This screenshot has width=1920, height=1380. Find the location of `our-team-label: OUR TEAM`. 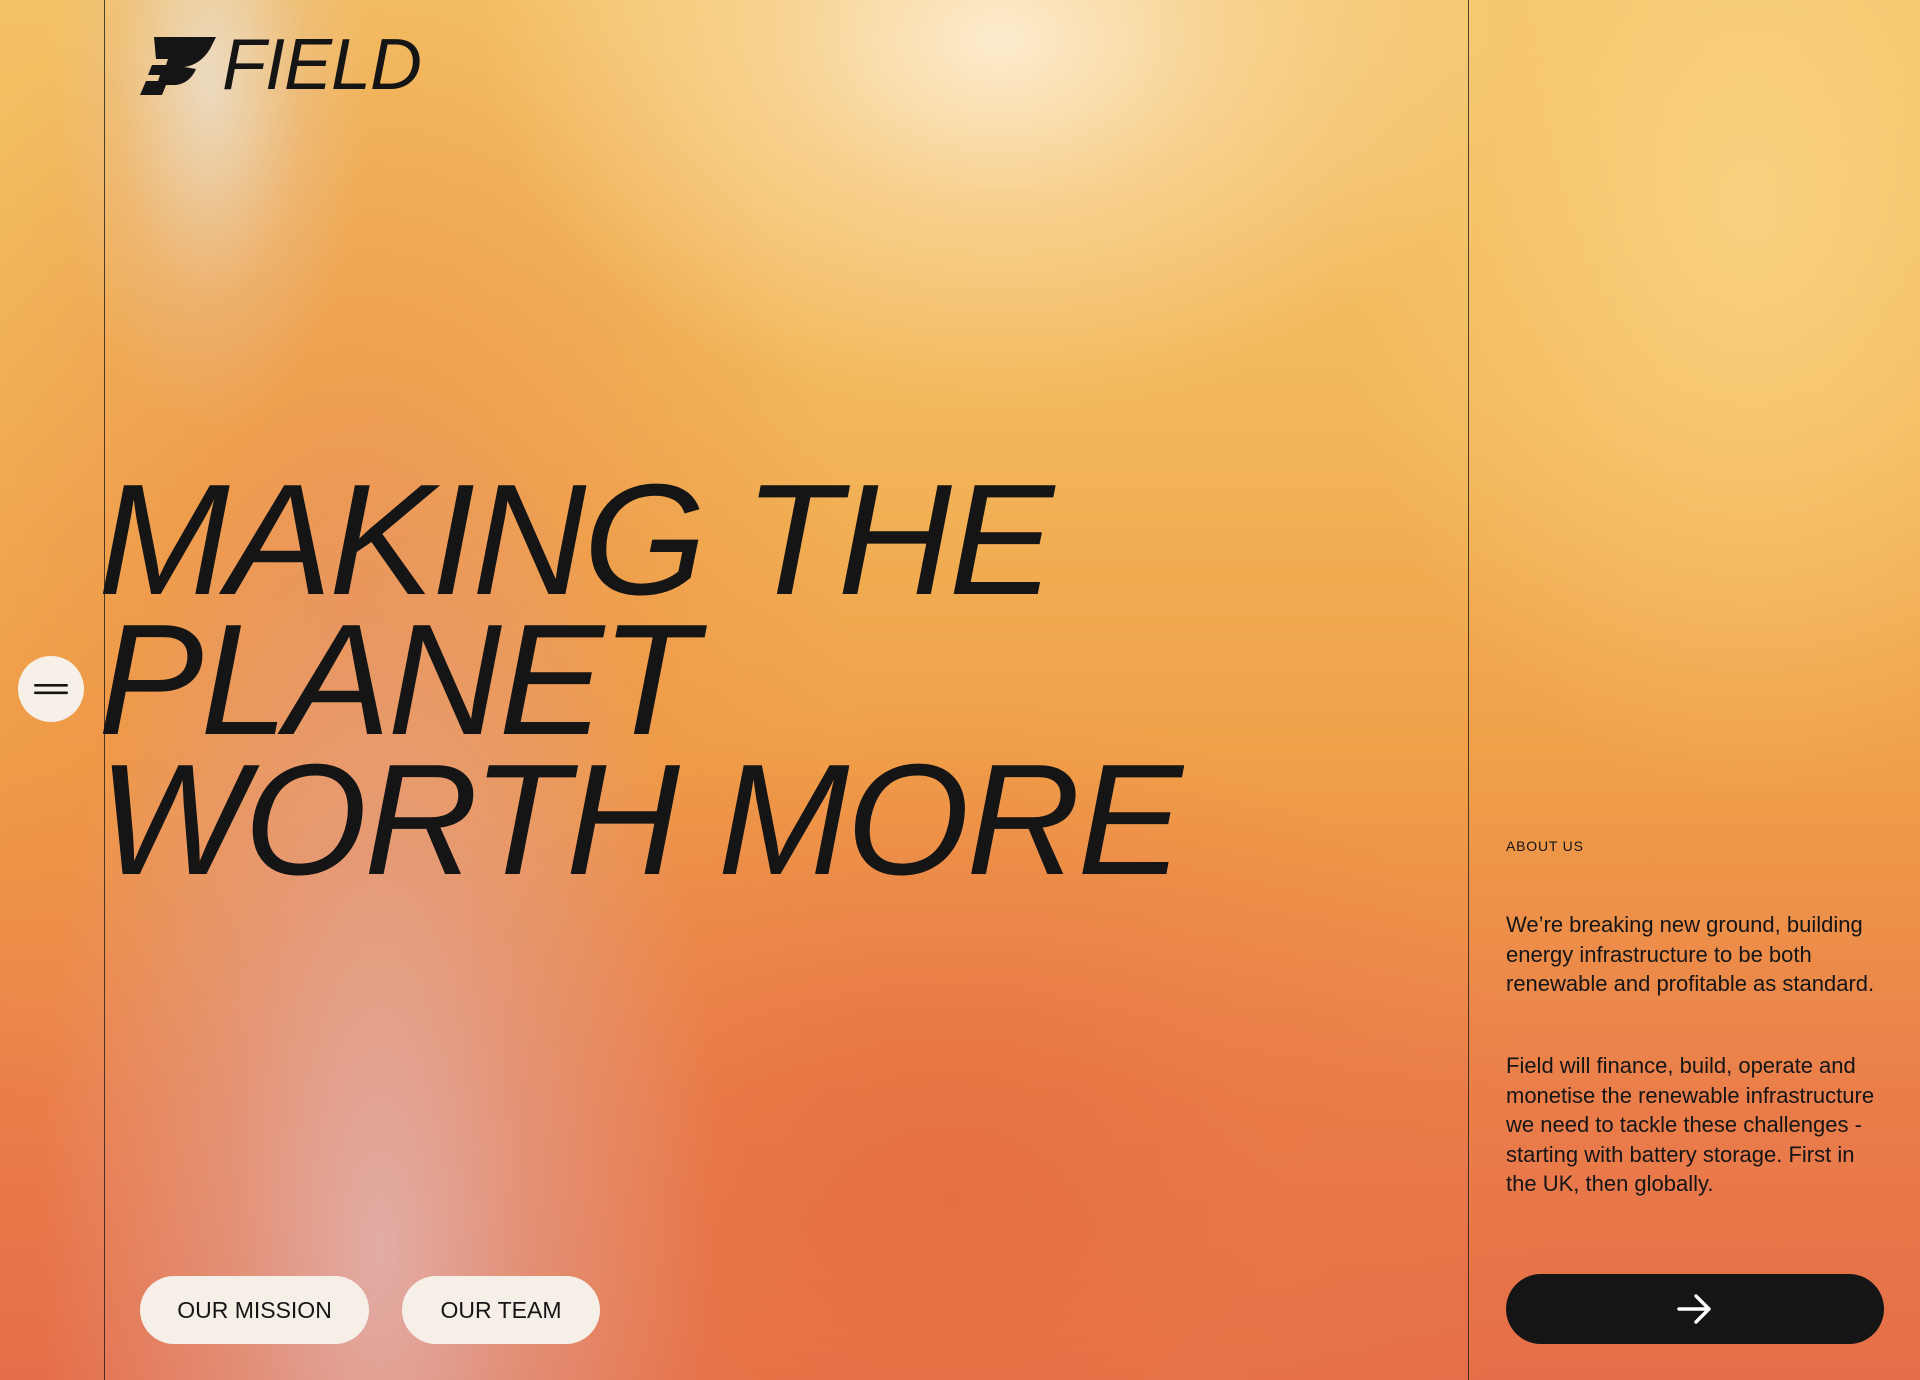

our-team-label: OUR TEAM is located at coordinates (501, 1309).